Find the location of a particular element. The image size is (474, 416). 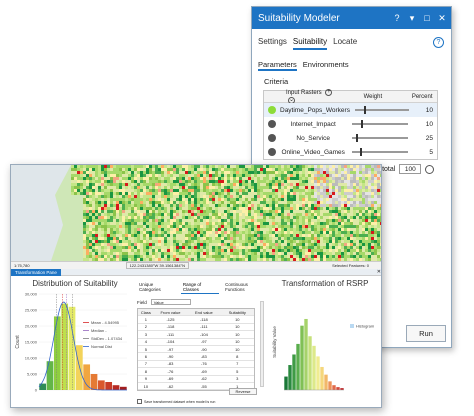

table-row: 2 -118 -111 10 is located at coordinates (196, 328).